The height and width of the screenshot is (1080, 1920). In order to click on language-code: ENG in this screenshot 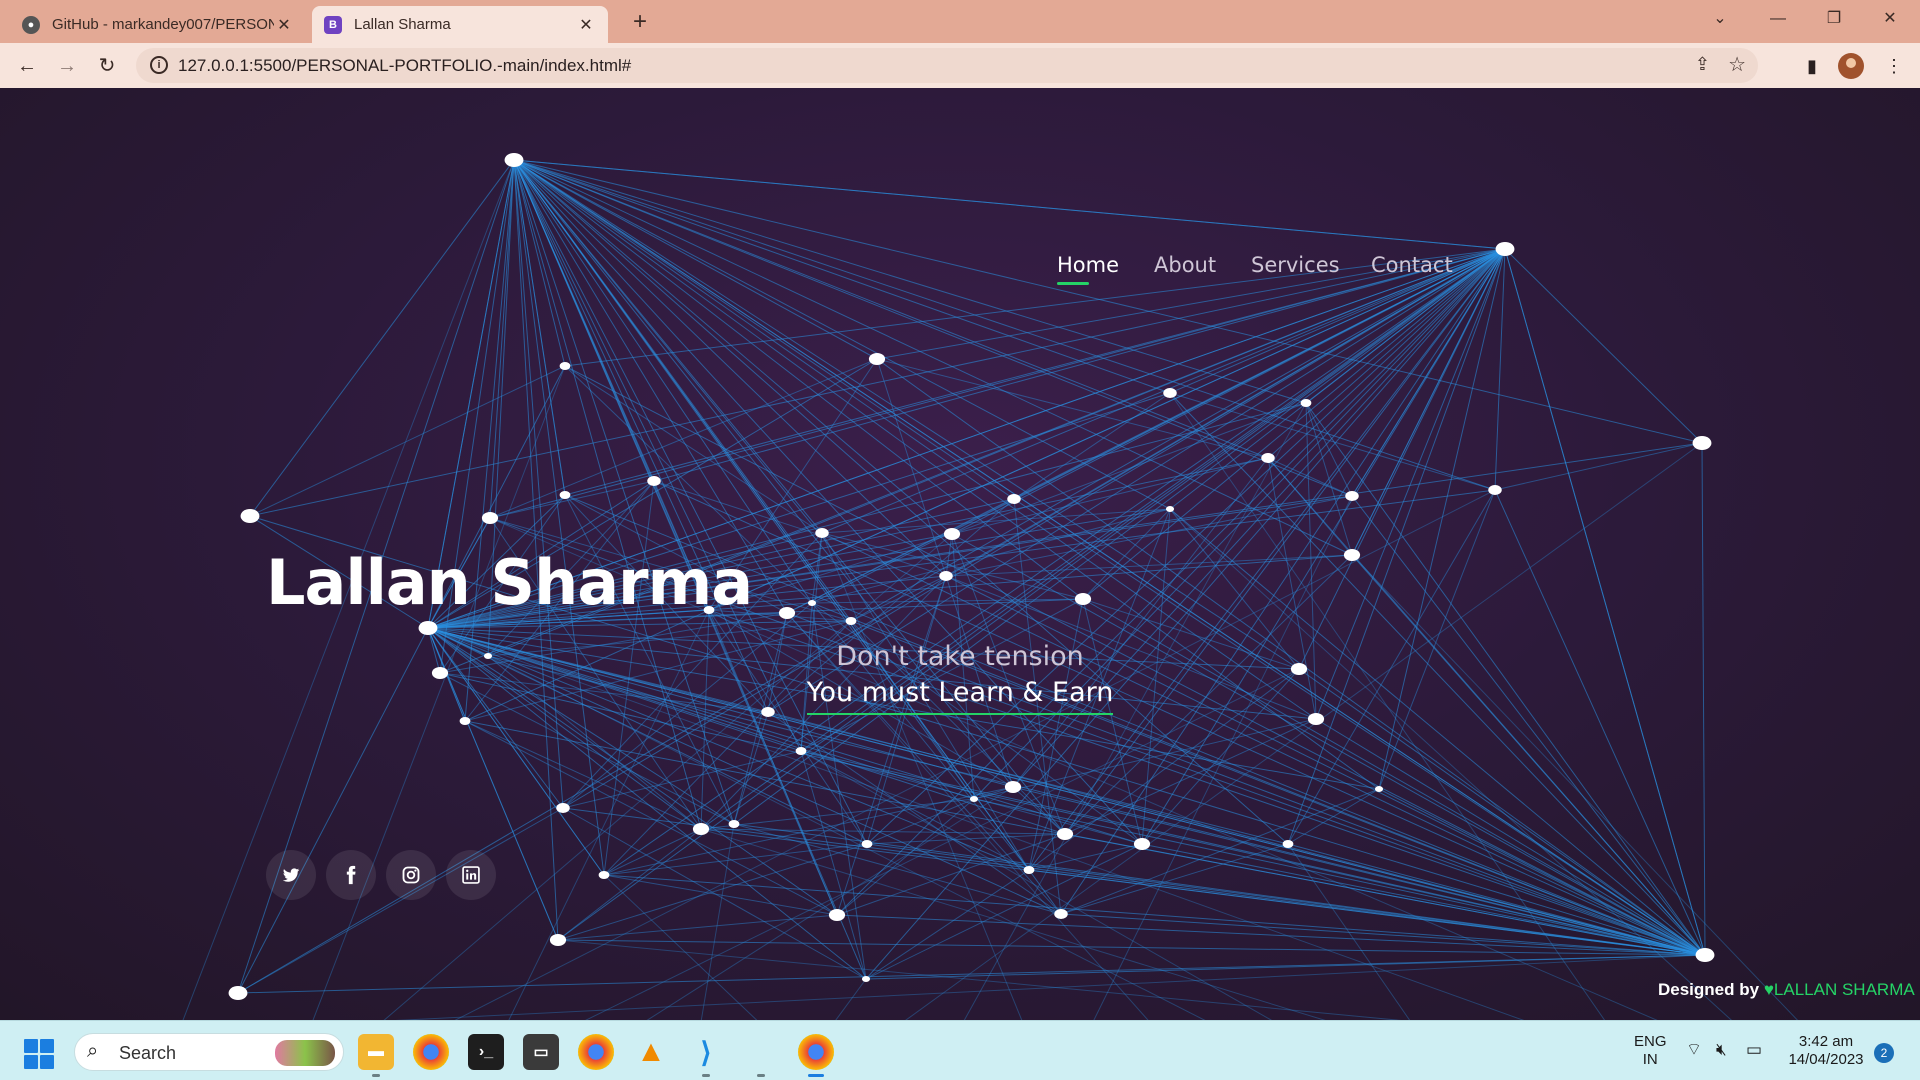, I will do `click(1650, 1041)`.